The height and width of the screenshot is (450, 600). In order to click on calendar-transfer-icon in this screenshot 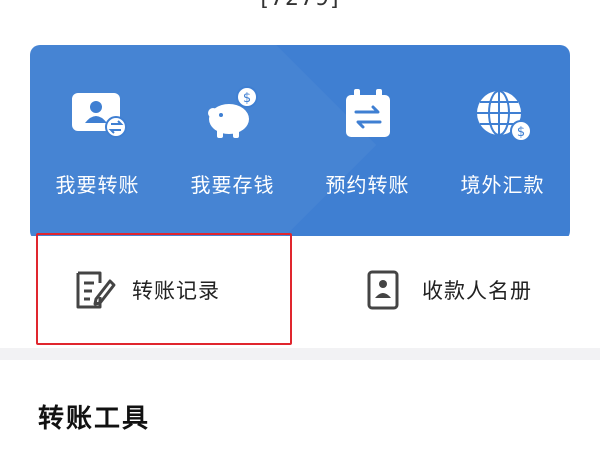, I will do `click(367, 113)`.